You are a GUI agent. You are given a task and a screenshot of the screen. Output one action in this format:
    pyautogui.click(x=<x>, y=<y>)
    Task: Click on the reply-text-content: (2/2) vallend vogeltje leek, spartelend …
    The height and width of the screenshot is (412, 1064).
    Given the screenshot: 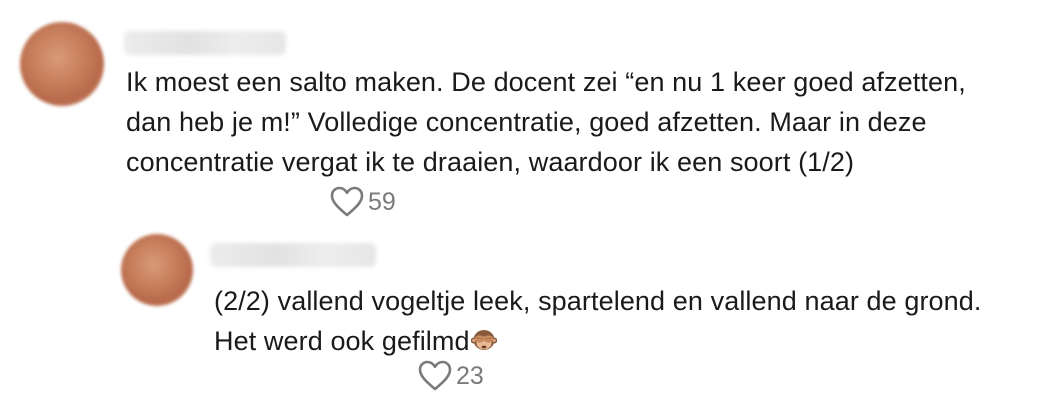 What is the action you would take?
    pyautogui.click(x=598, y=321)
    